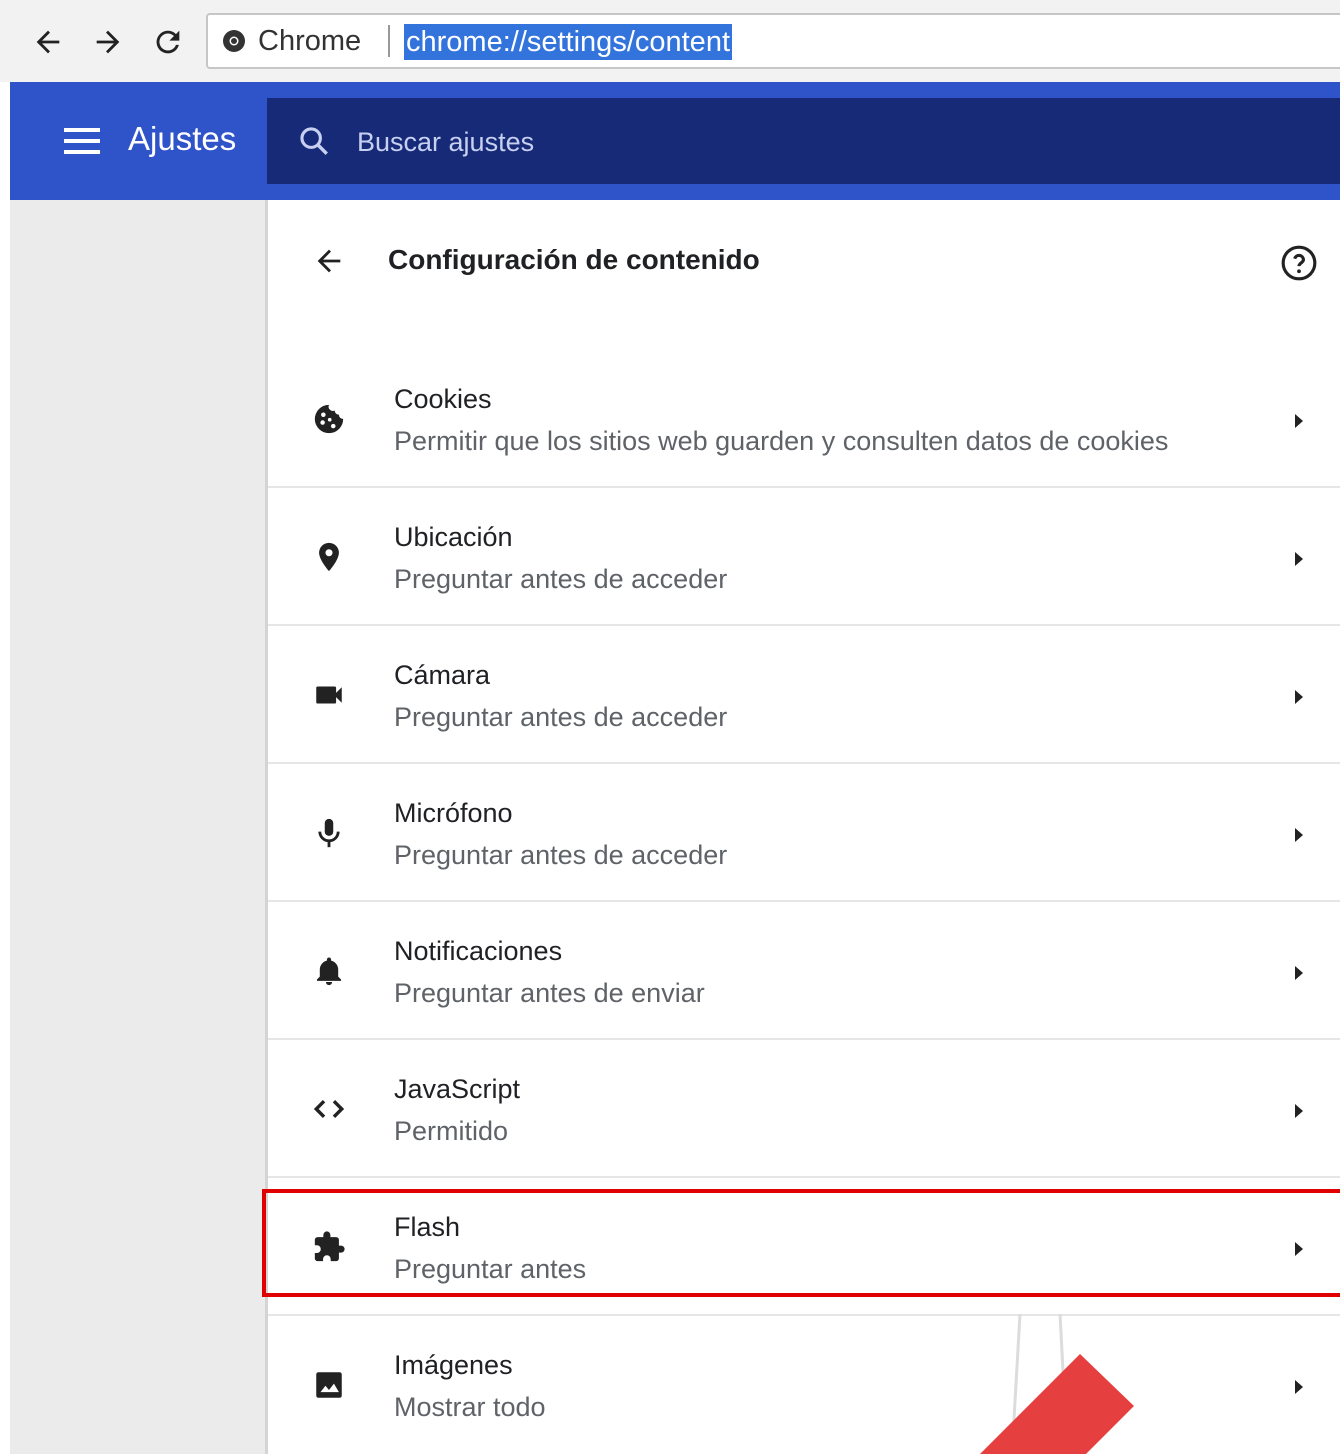 This screenshot has width=1340, height=1454. Describe the element at coordinates (310, 40) in the screenshot. I see `site-label: Chrome` at that location.